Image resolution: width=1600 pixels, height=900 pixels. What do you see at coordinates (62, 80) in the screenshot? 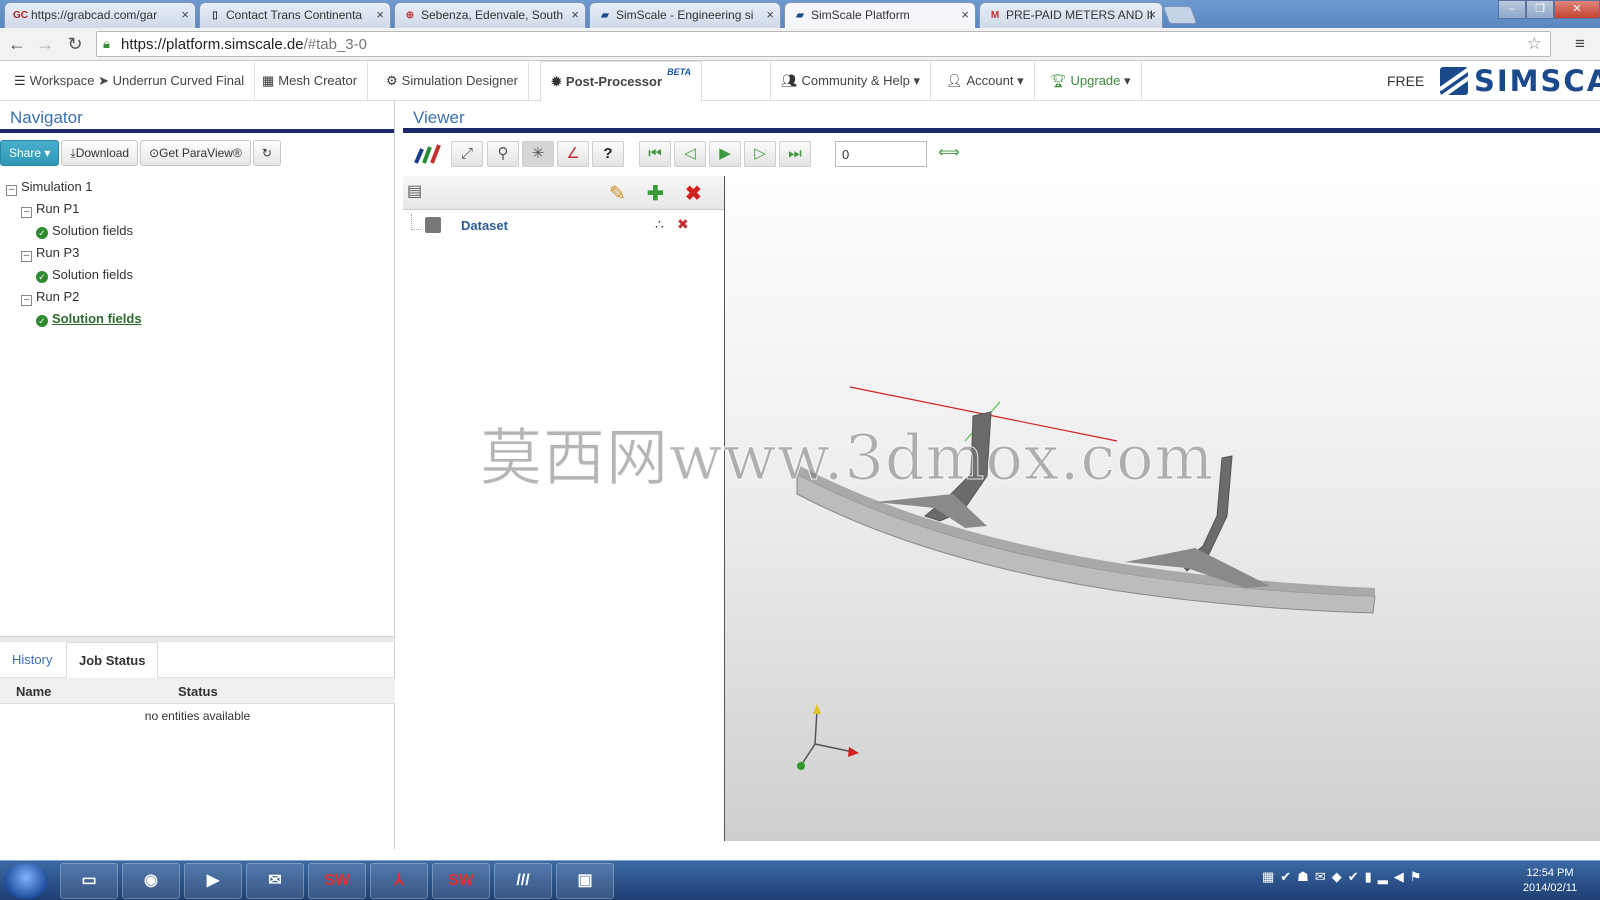
I see `workspace-label: Workspace` at bounding box center [62, 80].